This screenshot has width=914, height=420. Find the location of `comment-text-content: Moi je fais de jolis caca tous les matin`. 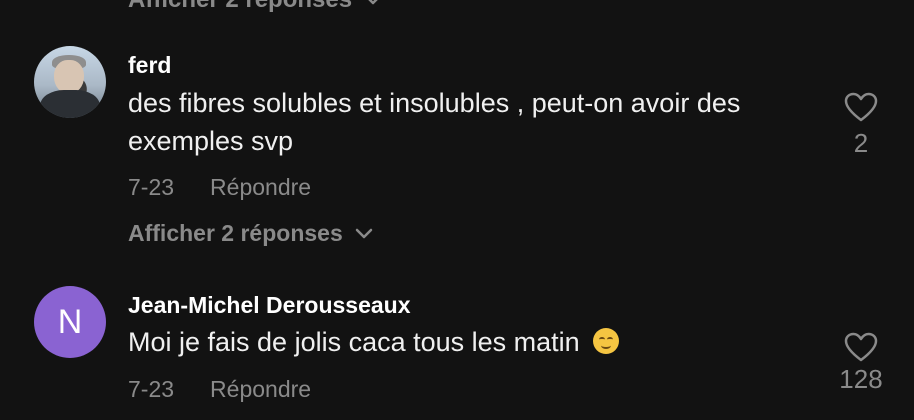

comment-text-content: Moi je fais de jolis caca tous les matin is located at coordinates (354, 342).